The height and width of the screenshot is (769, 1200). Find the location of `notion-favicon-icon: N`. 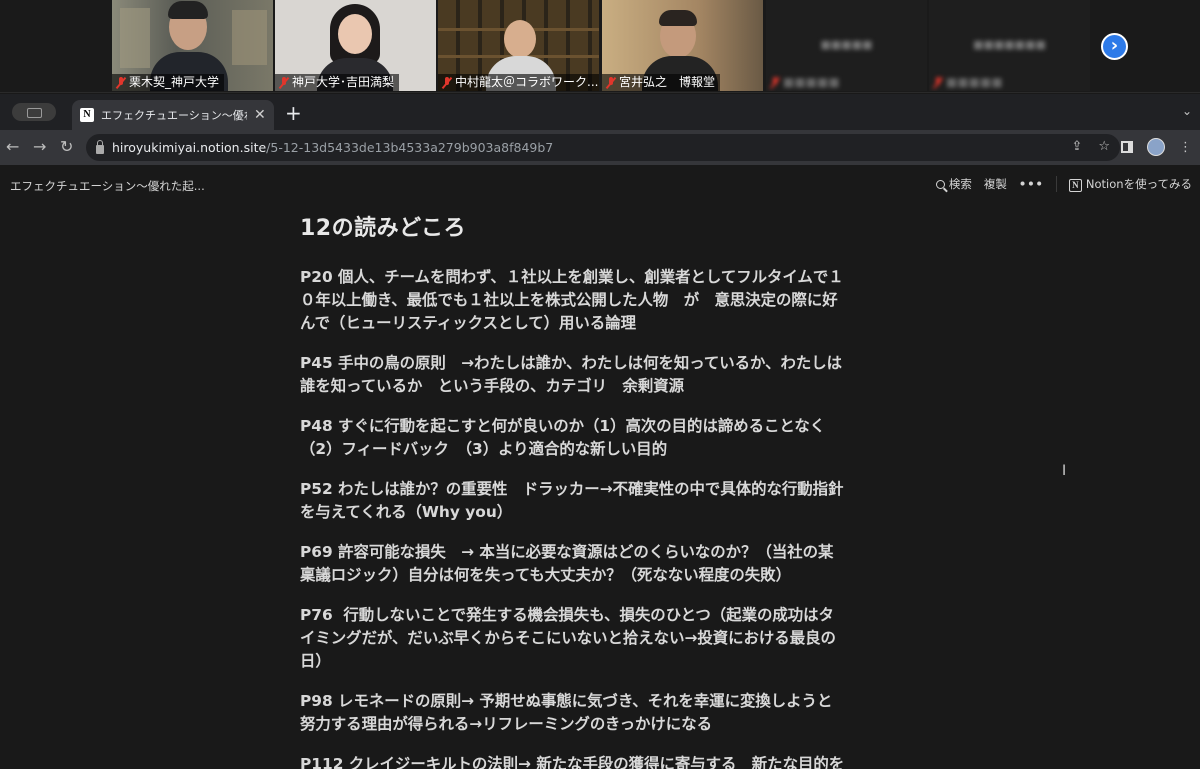

notion-favicon-icon: N is located at coordinates (87, 115).